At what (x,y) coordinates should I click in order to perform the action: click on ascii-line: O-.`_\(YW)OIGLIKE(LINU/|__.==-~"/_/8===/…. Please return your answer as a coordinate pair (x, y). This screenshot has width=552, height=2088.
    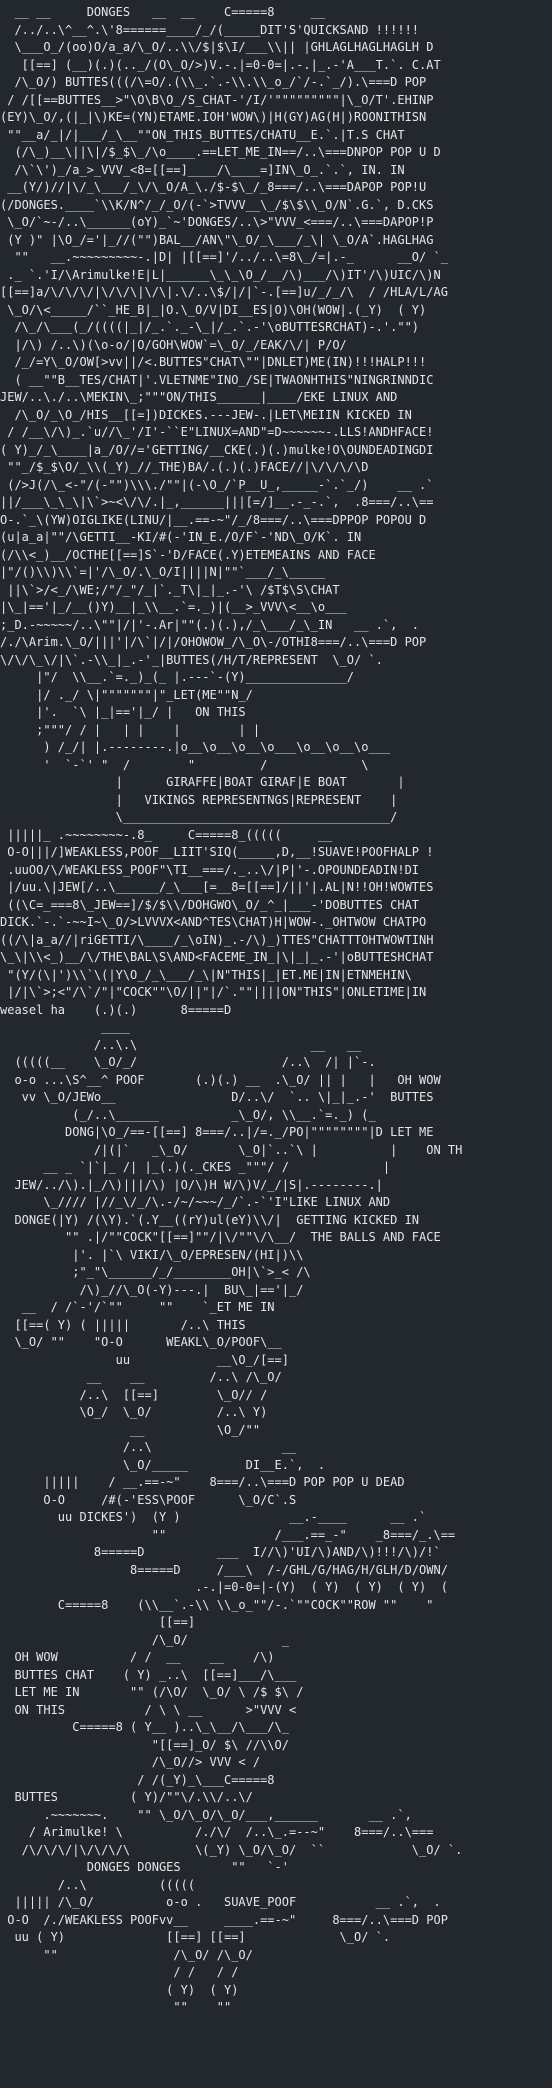
    Looking at the image, I should click on (213, 519).